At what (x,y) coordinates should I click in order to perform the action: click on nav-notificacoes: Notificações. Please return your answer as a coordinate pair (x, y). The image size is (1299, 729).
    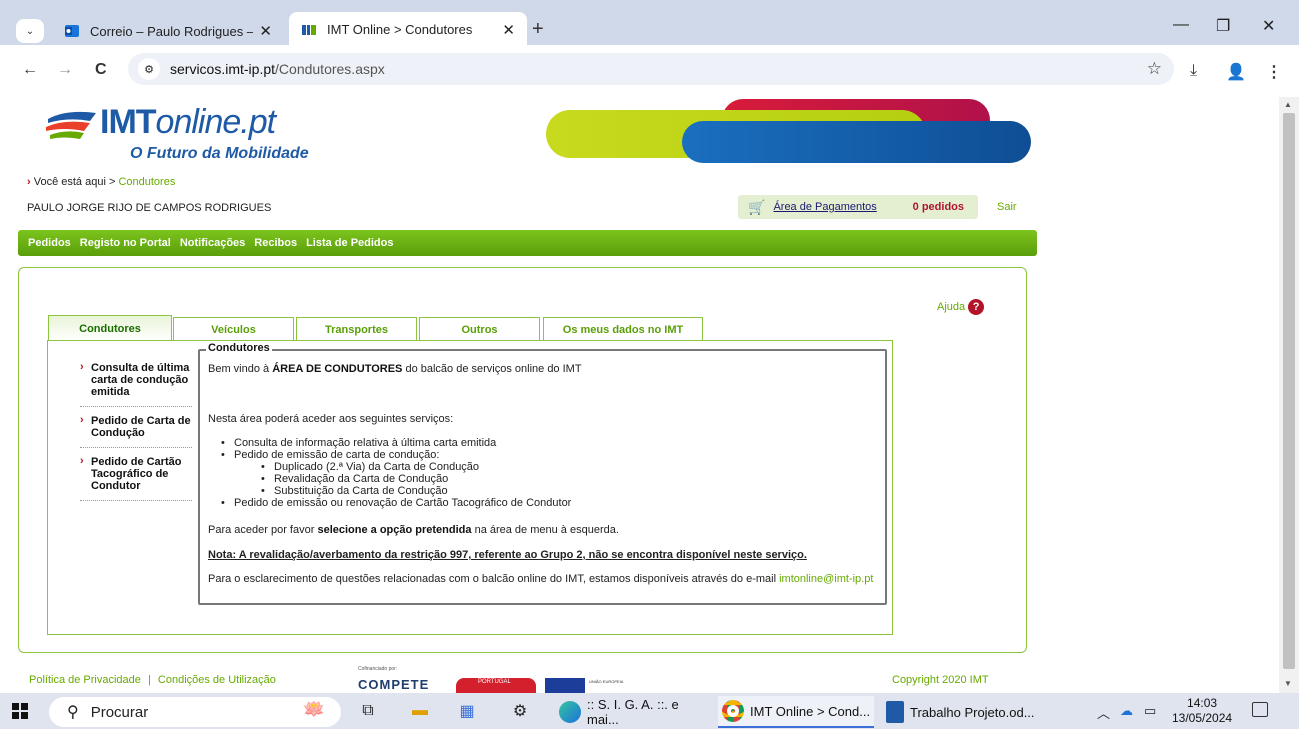
    Looking at the image, I should click on (212, 243).